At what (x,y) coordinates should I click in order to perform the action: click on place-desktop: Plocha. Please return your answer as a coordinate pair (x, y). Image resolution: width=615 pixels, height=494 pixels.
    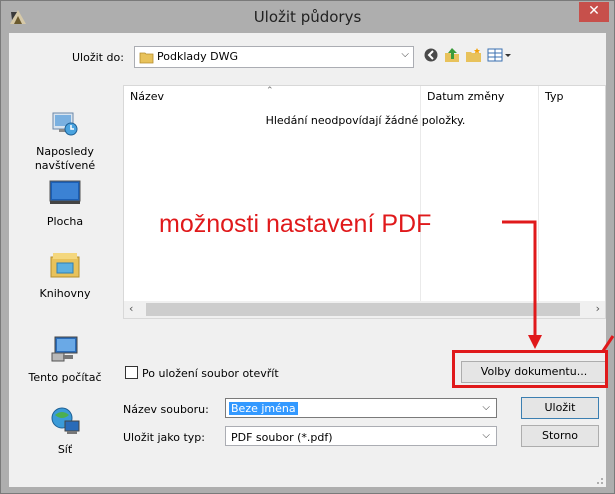
    Looking at the image, I should click on (65, 203).